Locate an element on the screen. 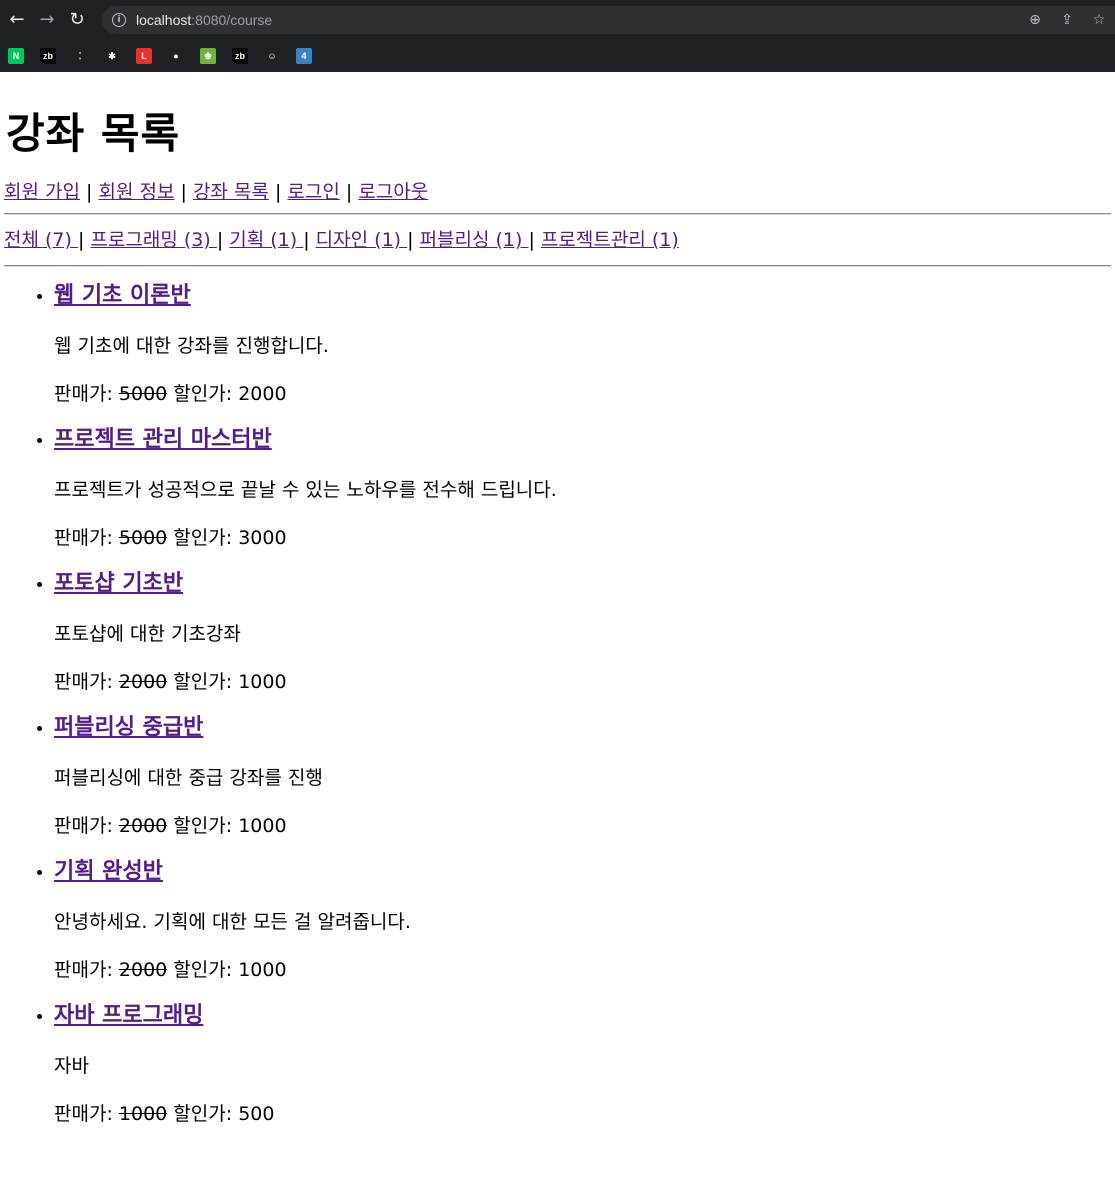 Image resolution: width=1115 pixels, height=1181 pixels. course-title: 프로젝트 관리 마스터반 is located at coordinates (582, 440).